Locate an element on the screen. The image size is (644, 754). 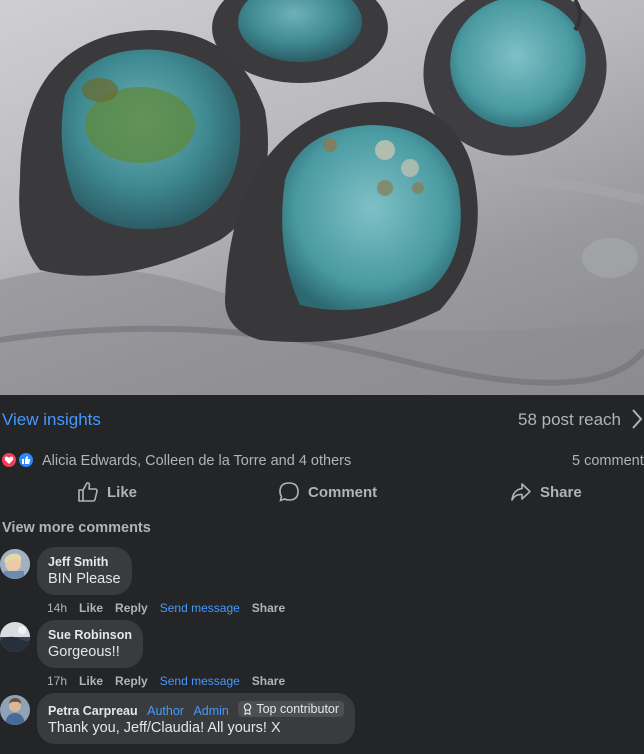
post-actions: Like Comment Share is located at coordinates (322, 492).